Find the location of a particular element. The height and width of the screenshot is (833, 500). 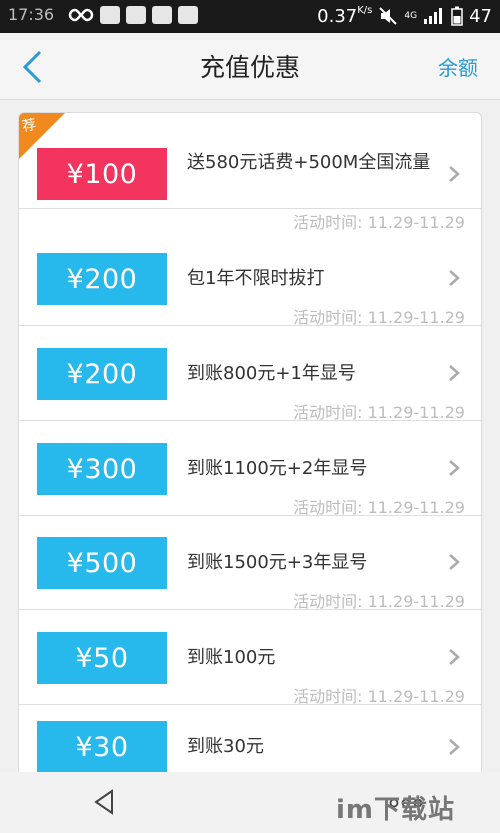

offer-row-100: ¥100 送580元话费+500M全国流量 活动时间: 11.29-11.29 is located at coordinates (250, 172).